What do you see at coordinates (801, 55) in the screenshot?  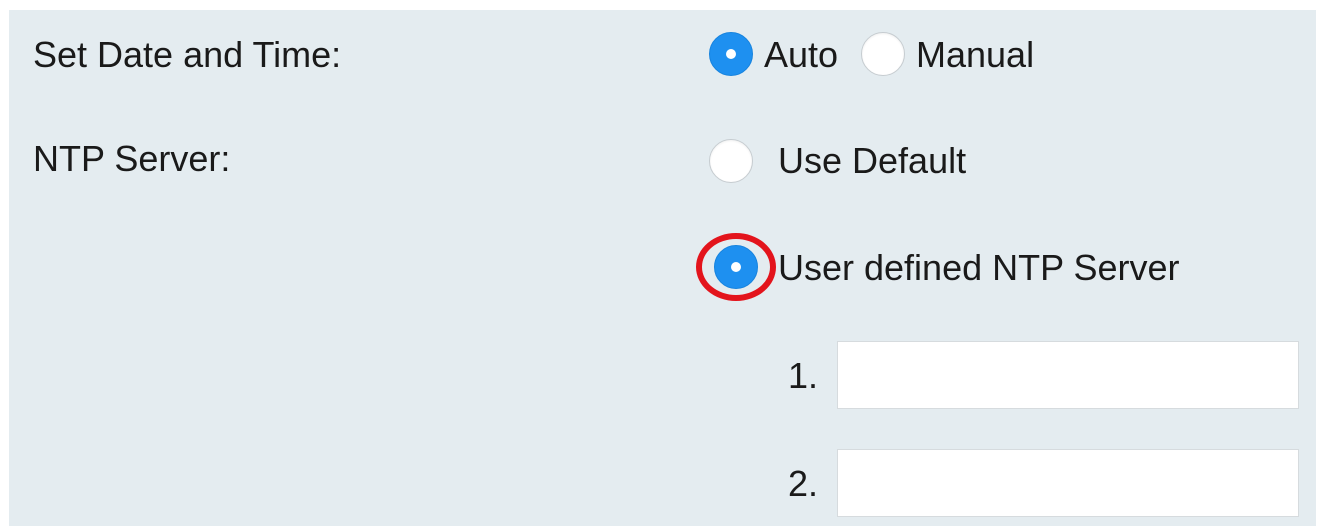 I see `auto-radio-label: Auto` at bounding box center [801, 55].